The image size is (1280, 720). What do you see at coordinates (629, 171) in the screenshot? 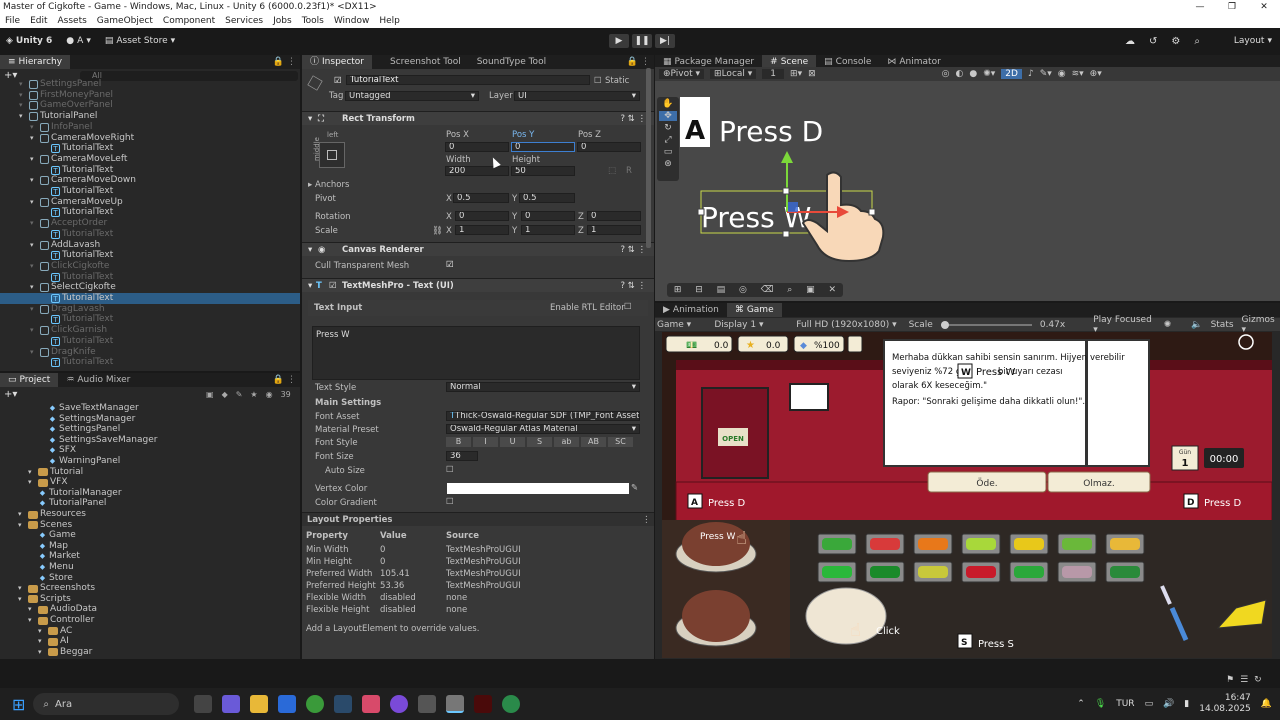
I see `raw-edit-button: R` at bounding box center [629, 171].